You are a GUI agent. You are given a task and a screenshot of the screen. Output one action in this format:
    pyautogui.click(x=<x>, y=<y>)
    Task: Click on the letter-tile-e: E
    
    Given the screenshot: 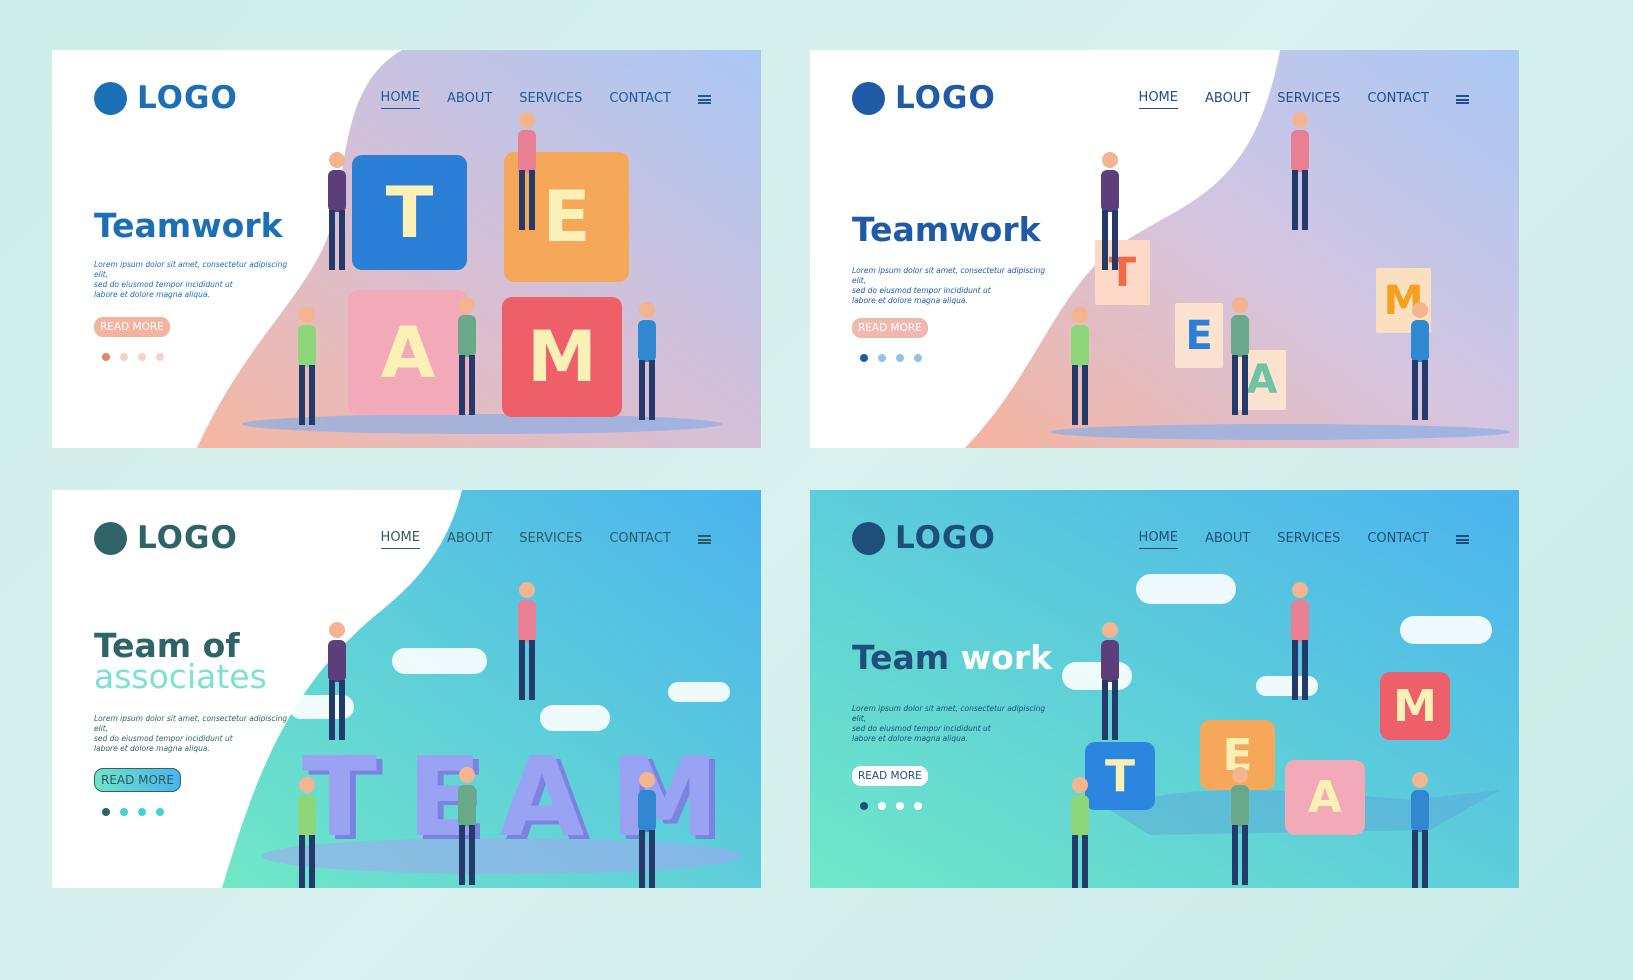 What is the action you would take?
    pyautogui.click(x=1199, y=335)
    